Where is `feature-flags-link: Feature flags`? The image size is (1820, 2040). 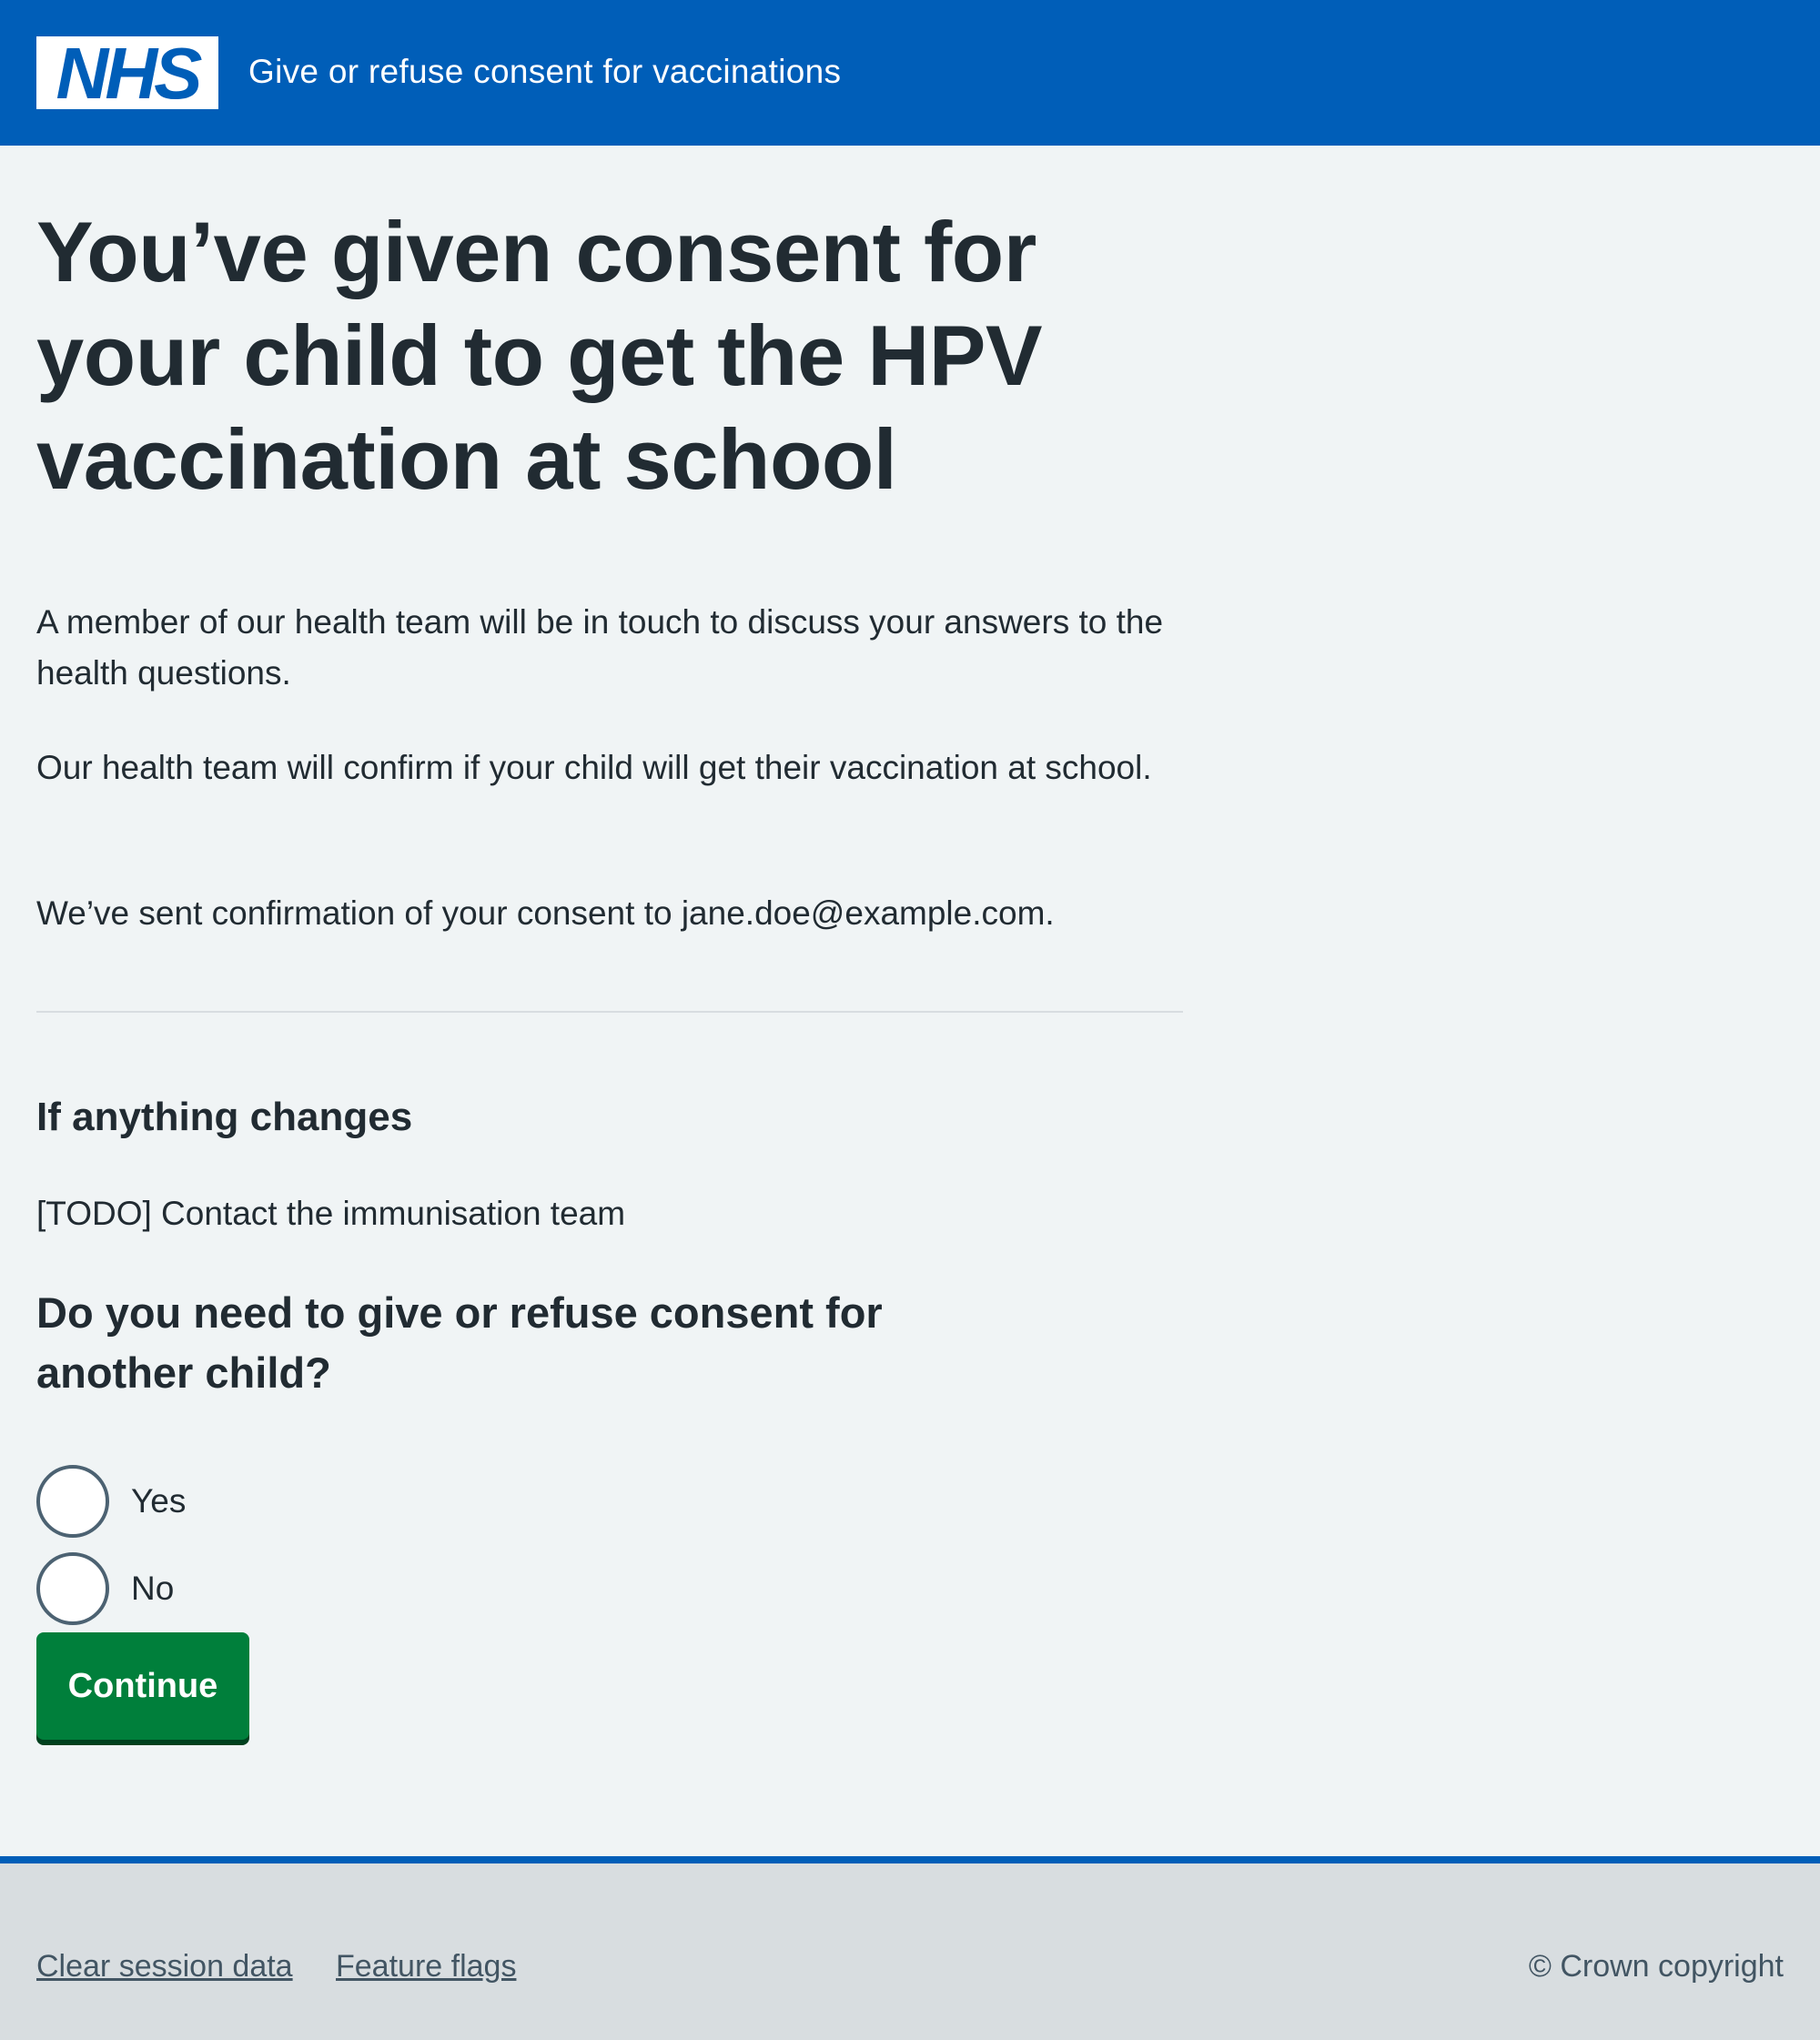 feature-flags-link: Feature flags is located at coordinates (426, 1966).